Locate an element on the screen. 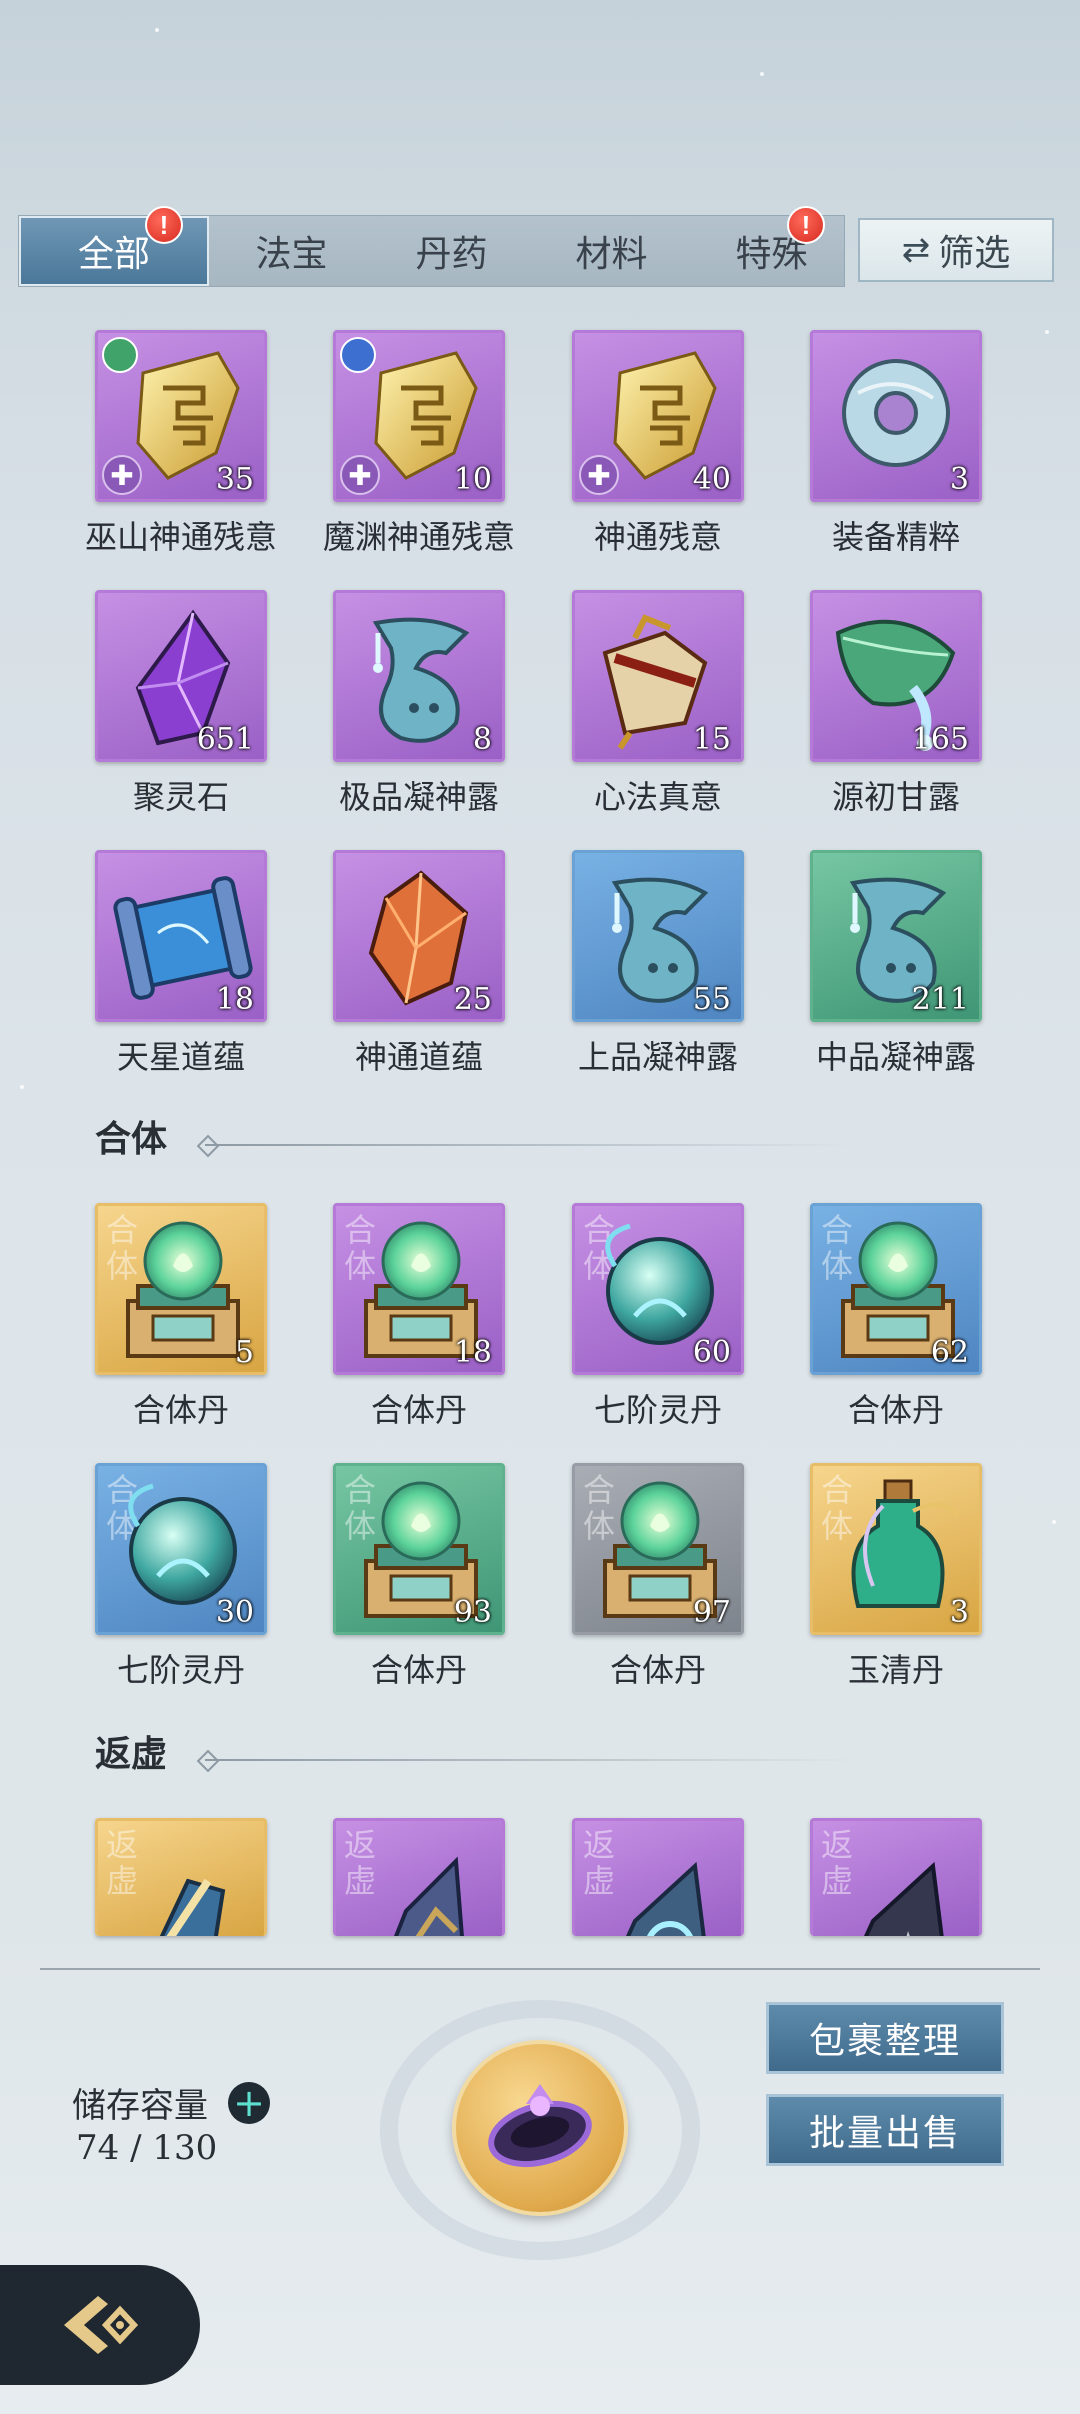 Image resolution: width=1080 pixels, height=2414 pixels. inventory-item: 8 极品凝神露 is located at coordinates (419, 704).